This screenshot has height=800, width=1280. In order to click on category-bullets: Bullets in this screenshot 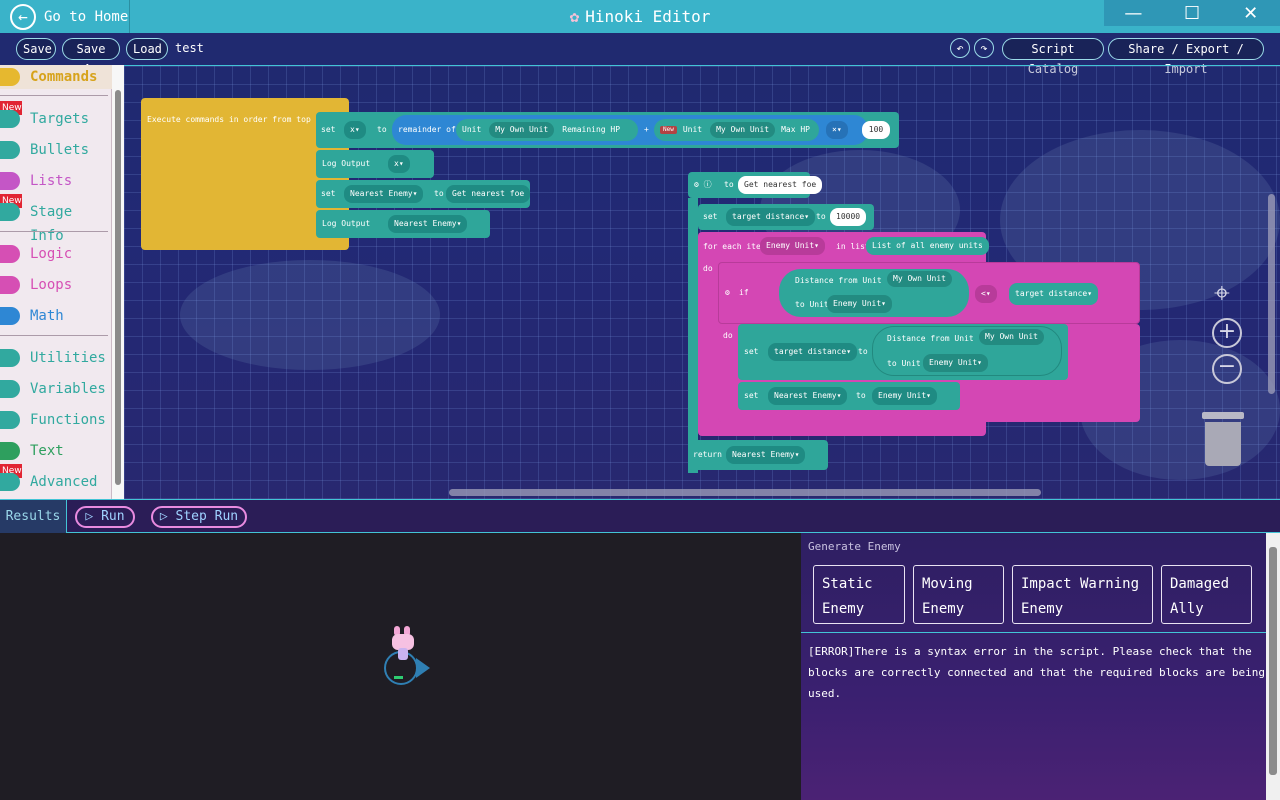, I will do `click(56, 150)`.